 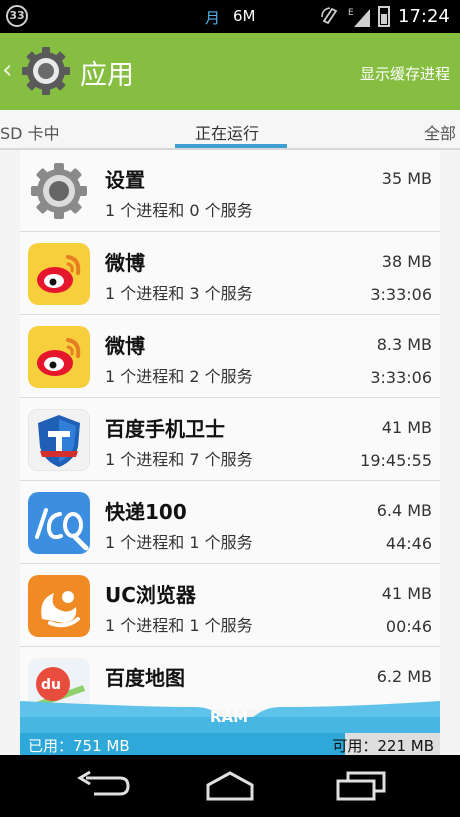 I want to click on back-icon, so click(x=102, y=786).